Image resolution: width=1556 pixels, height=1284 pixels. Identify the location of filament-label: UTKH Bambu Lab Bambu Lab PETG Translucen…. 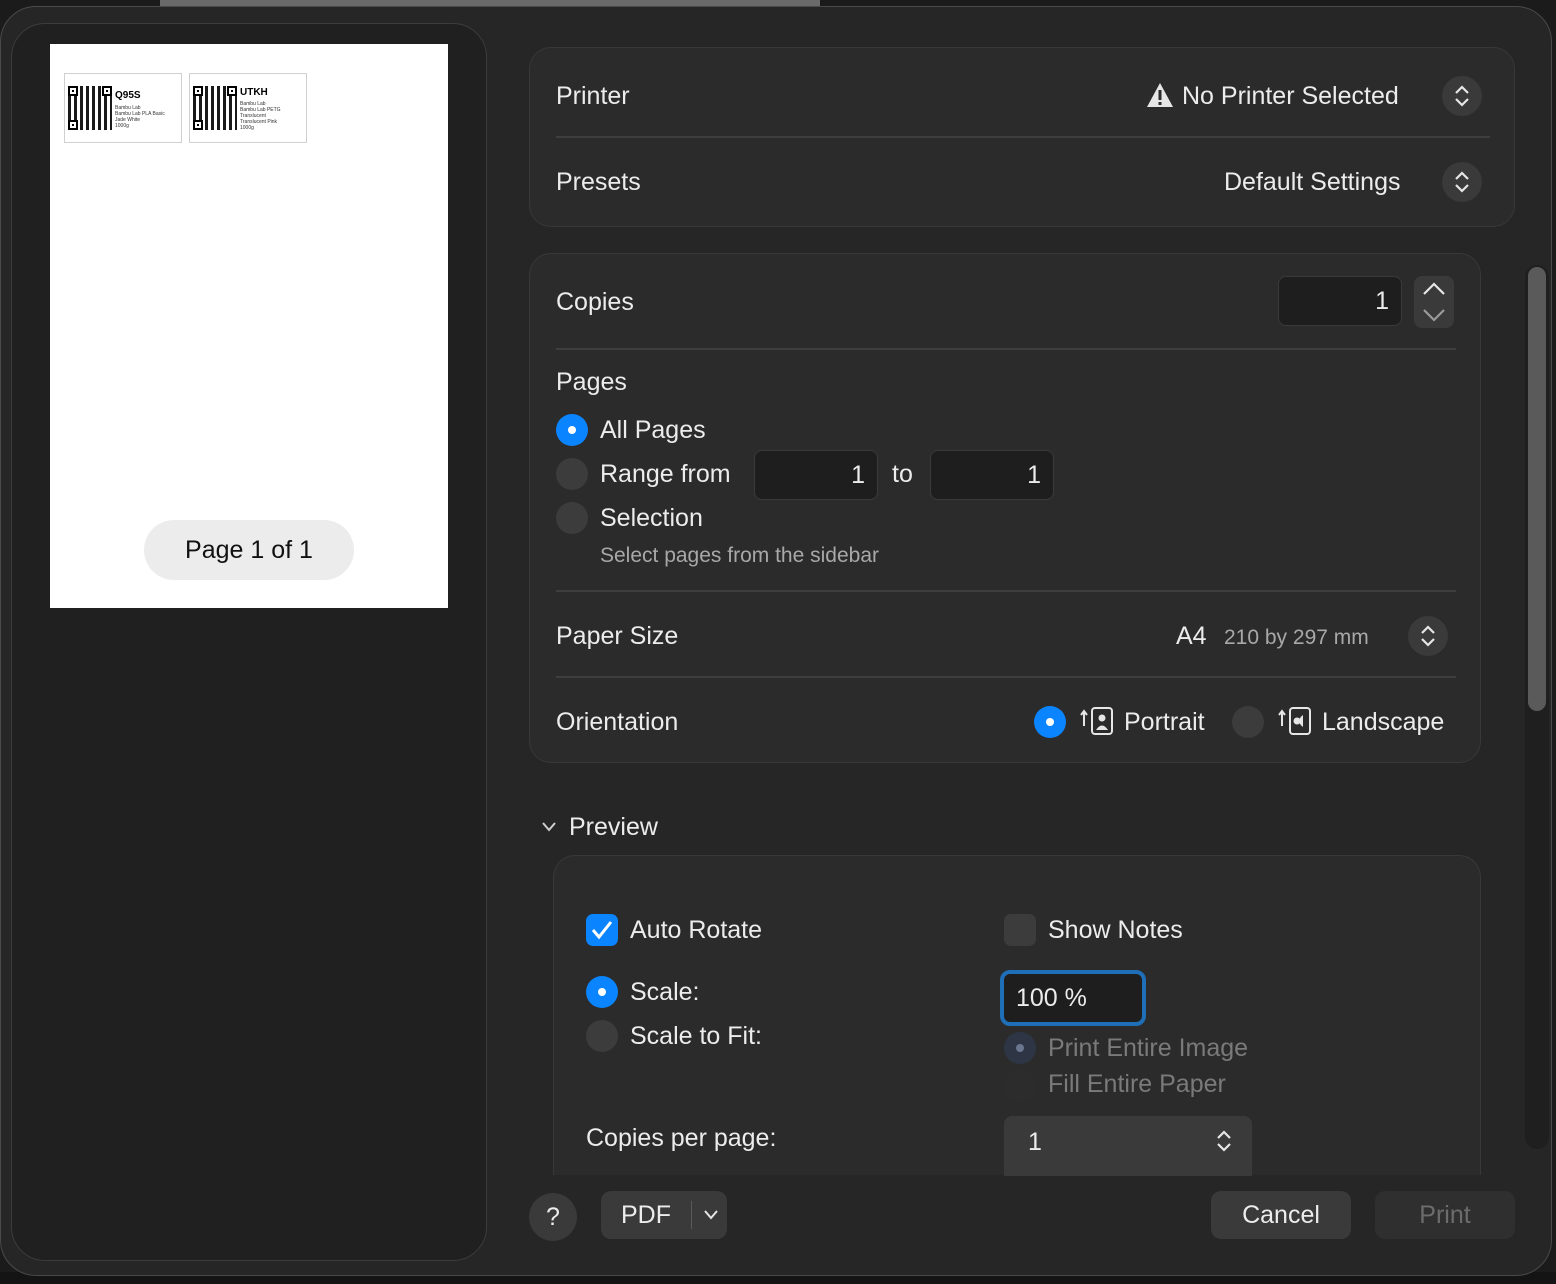
(248, 108).